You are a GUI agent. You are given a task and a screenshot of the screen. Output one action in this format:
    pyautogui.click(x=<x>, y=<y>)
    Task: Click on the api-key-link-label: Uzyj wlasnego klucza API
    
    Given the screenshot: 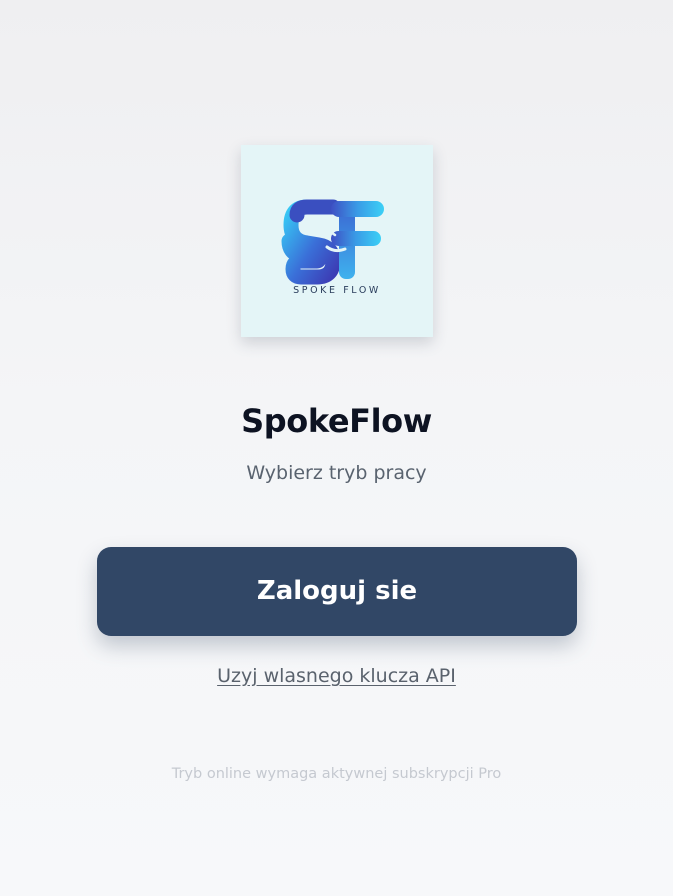 What is the action you would take?
    pyautogui.click(x=336, y=676)
    